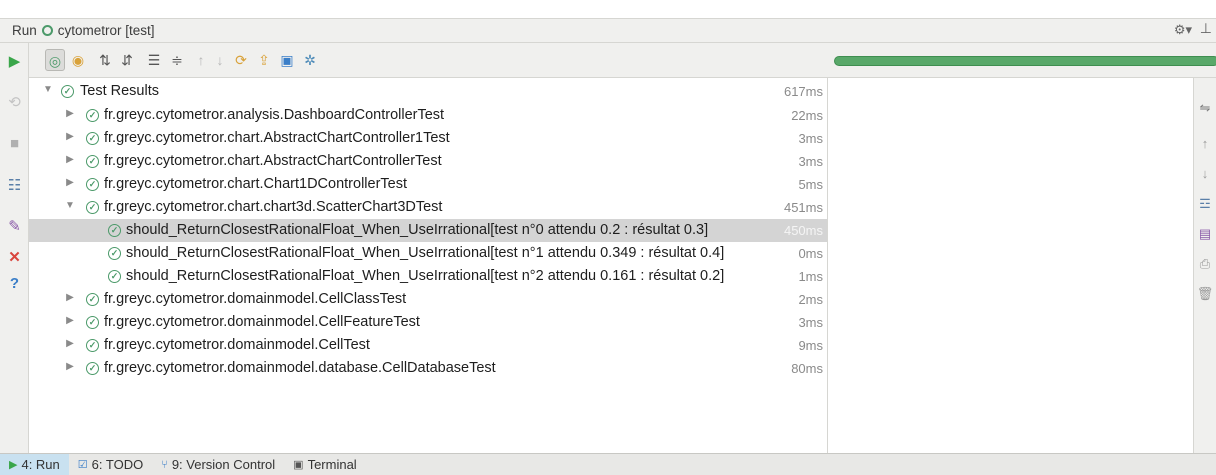 Image resolution: width=1216 pixels, height=475 pixels. Describe the element at coordinates (1205, 204) in the screenshot. I see `scroll-to-end-icon: ☲` at that location.